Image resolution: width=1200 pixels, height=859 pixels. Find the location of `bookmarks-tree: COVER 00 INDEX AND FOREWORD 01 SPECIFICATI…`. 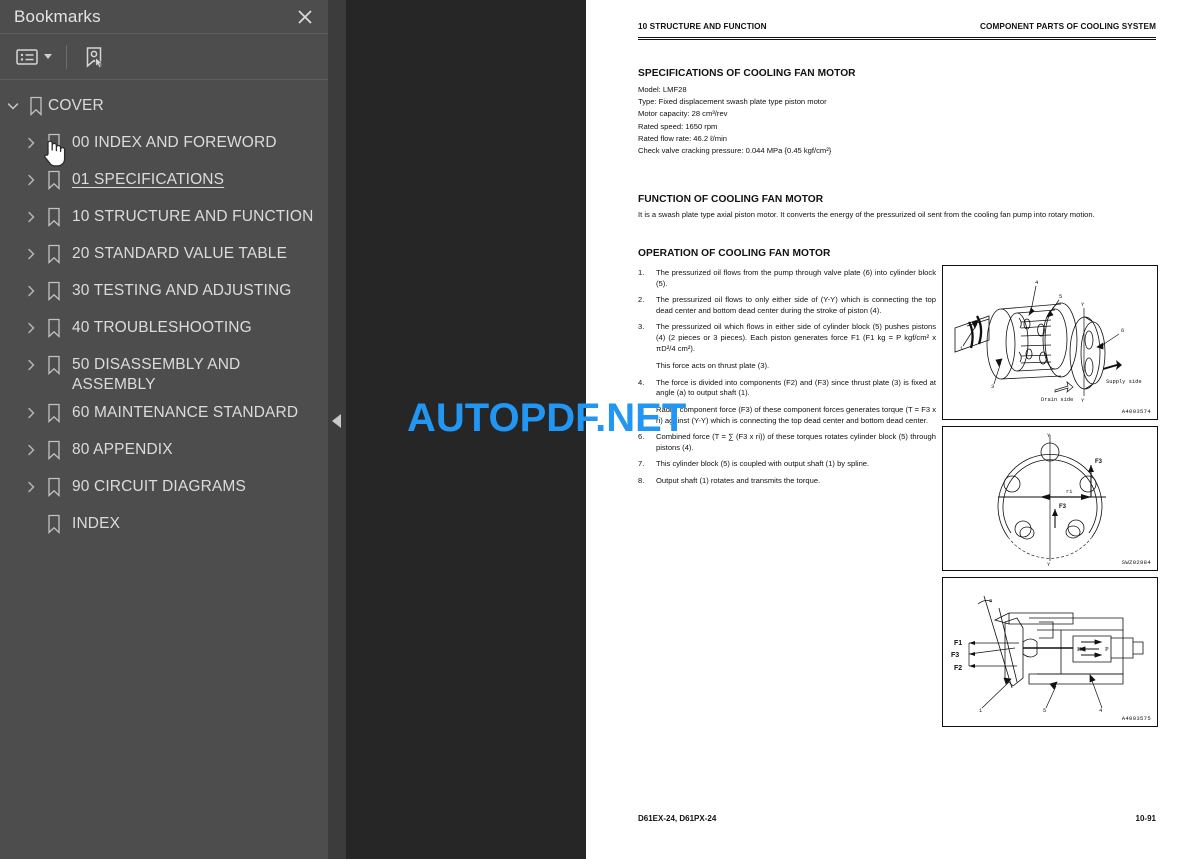

bookmarks-tree: COVER 00 INDEX AND FOREWORD 01 SPECIFICATI… is located at coordinates (164, 311).